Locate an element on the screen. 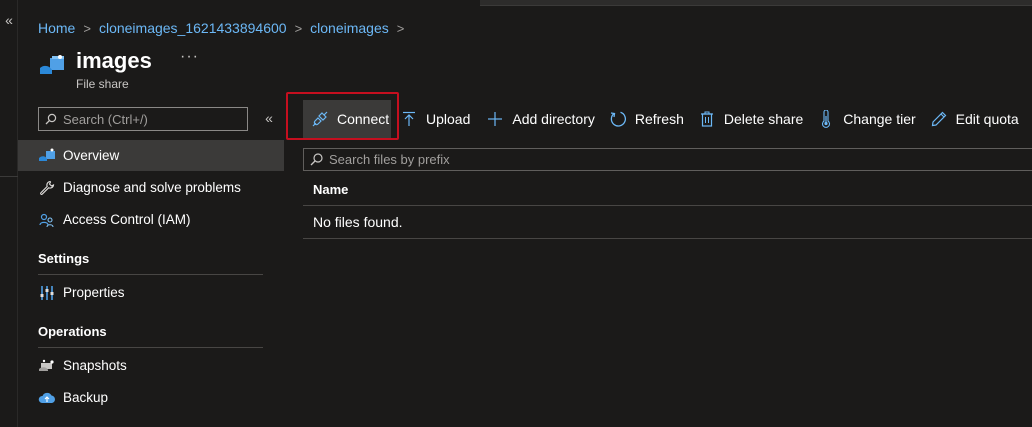 The image size is (1032, 427). delete-share-label: Delete share is located at coordinates (763, 119).